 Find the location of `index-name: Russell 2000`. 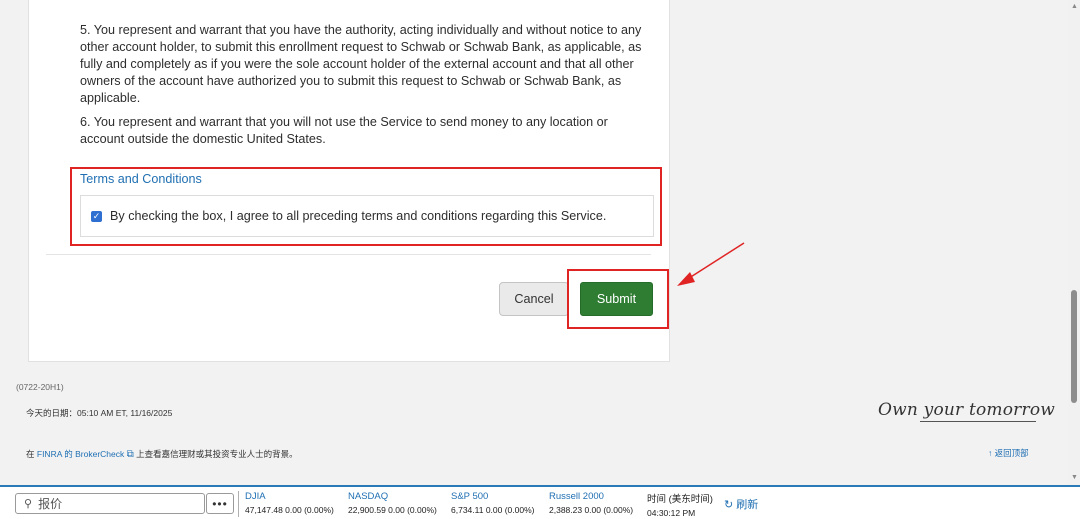

index-name: Russell 2000 is located at coordinates (576, 496).